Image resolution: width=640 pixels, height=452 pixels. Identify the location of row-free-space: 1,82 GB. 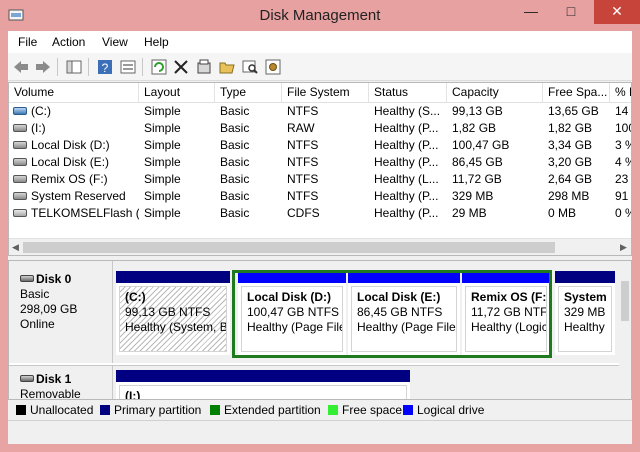
(570, 128).